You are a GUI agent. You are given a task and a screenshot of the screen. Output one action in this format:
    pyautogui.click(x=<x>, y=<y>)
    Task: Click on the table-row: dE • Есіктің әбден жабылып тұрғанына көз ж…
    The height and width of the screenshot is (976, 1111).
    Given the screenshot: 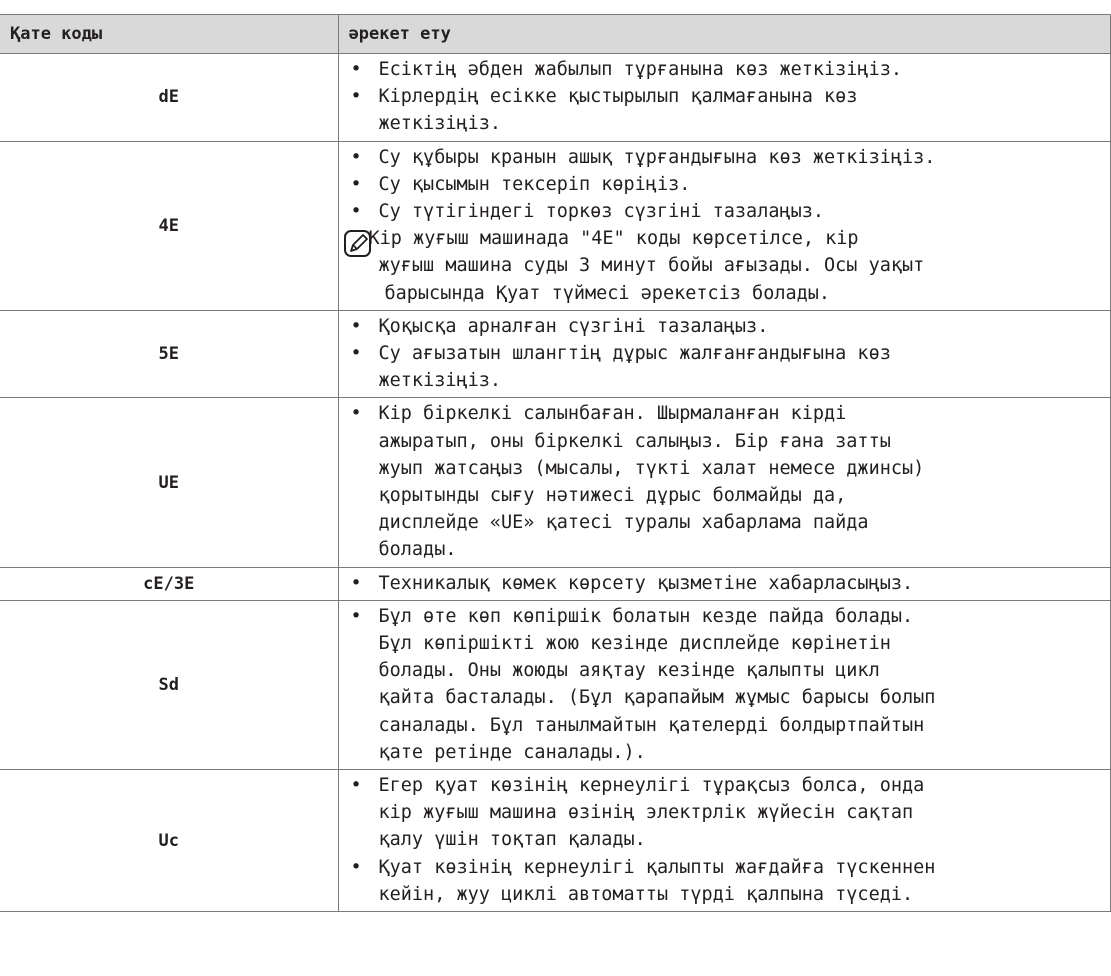 What is the action you would take?
    pyautogui.click(x=555, y=97)
    